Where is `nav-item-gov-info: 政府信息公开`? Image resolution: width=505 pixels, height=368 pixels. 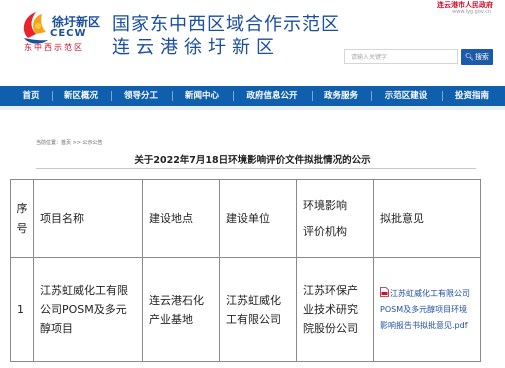 nav-item-gov-info: 政府信息公开 is located at coordinates (272, 96).